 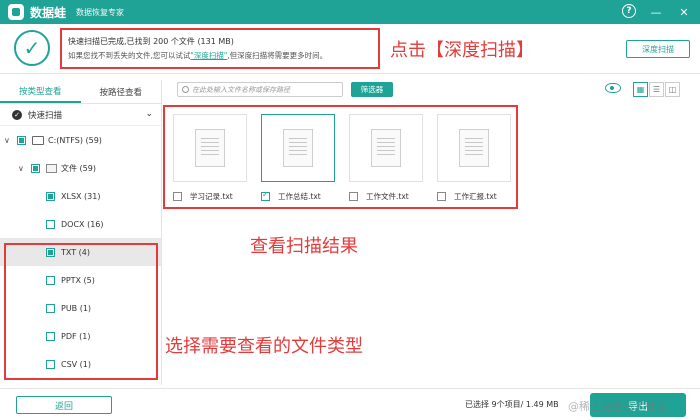 I want to click on preview-eye-icon, so click(x=613, y=88).